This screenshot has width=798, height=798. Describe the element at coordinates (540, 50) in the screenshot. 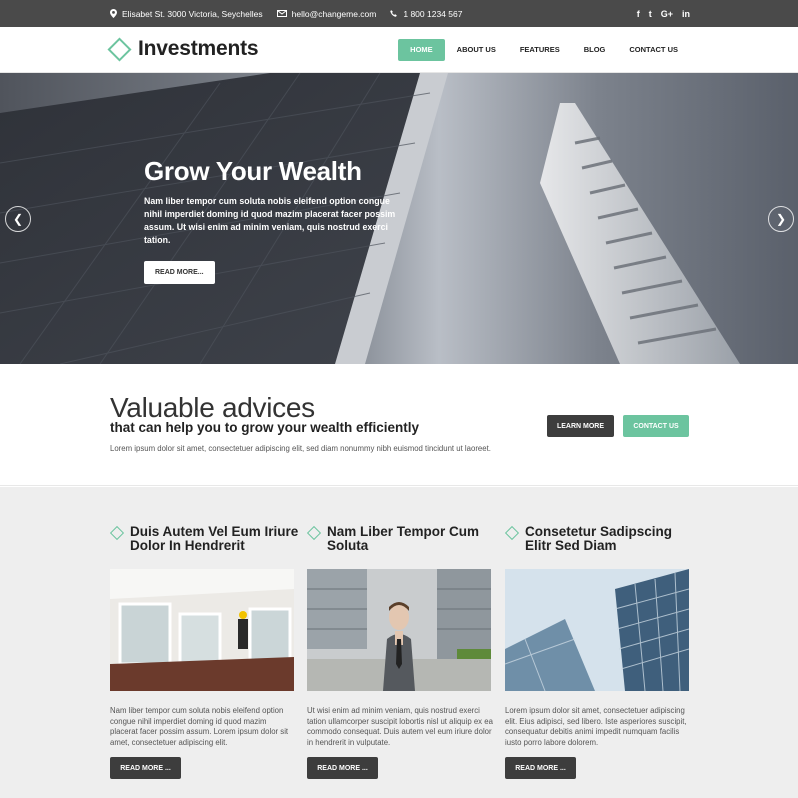

I see `nav-features: FEATURES` at that location.